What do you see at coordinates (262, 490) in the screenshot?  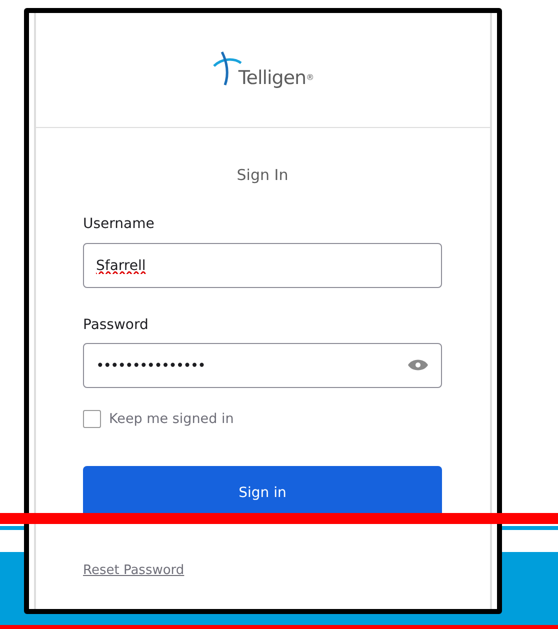 I see `sign-in-button: Sign in` at bounding box center [262, 490].